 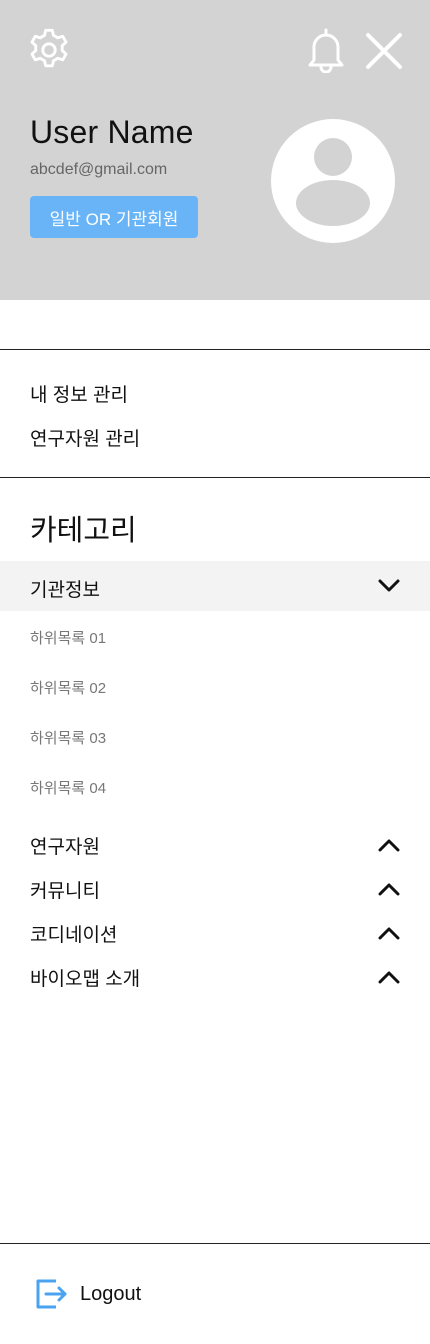 What do you see at coordinates (85, 979) in the screenshot?
I see `category-label: 바이오맵 소개` at bounding box center [85, 979].